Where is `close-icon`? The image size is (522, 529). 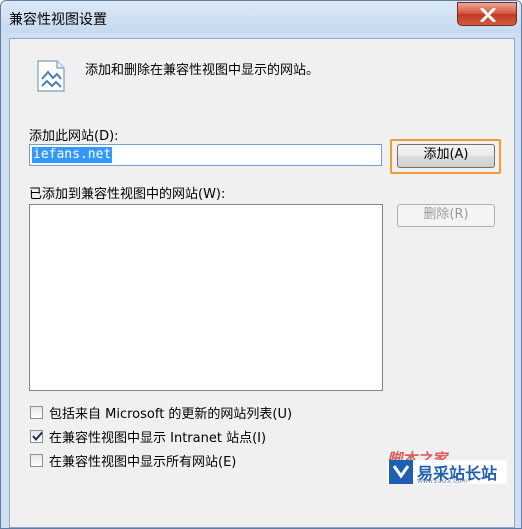
close-icon is located at coordinates (488, 15).